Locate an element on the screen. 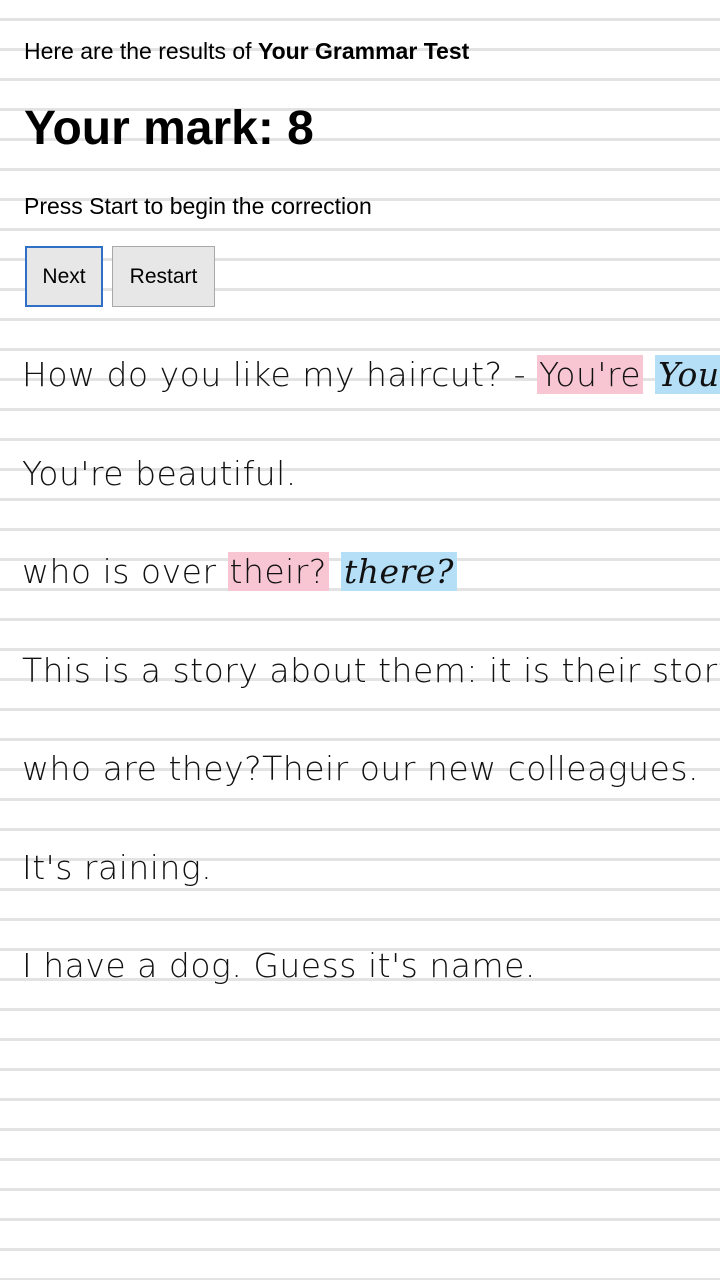  wrong-word: You're is located at coordinates (590, 374).